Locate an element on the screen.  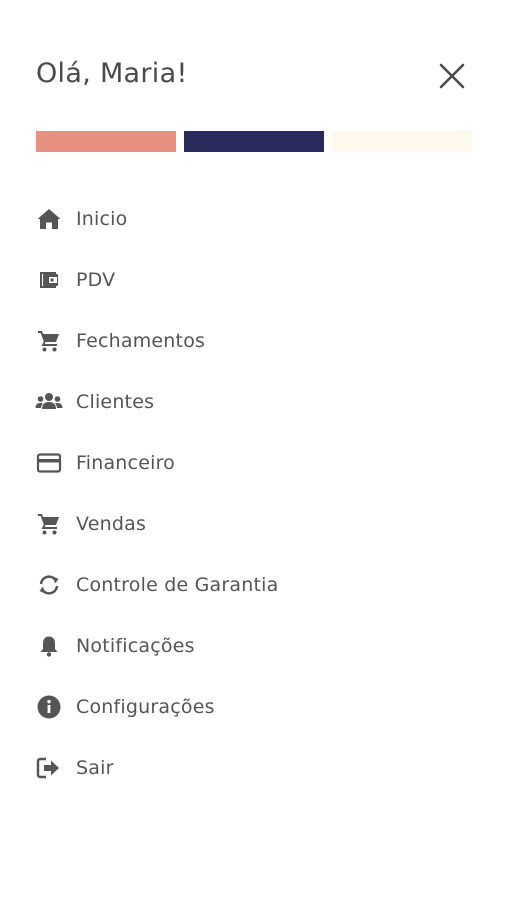
info-icon is located at coordinates (49, 707).